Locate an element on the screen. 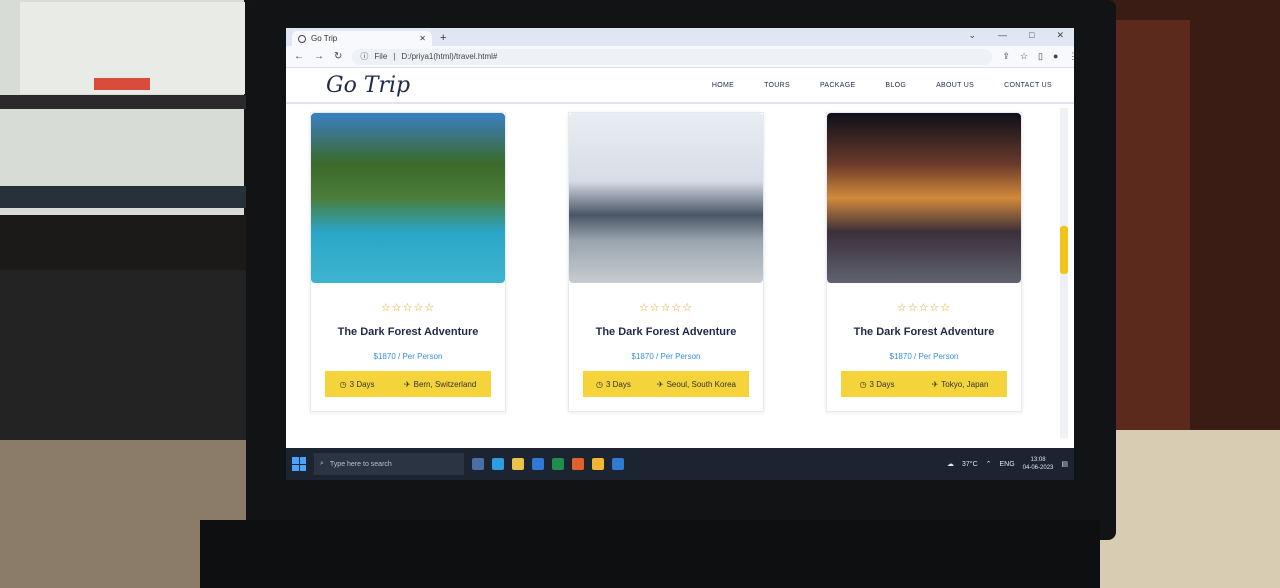  clock-time: 13:08 is located at coordinates (1038, 460).